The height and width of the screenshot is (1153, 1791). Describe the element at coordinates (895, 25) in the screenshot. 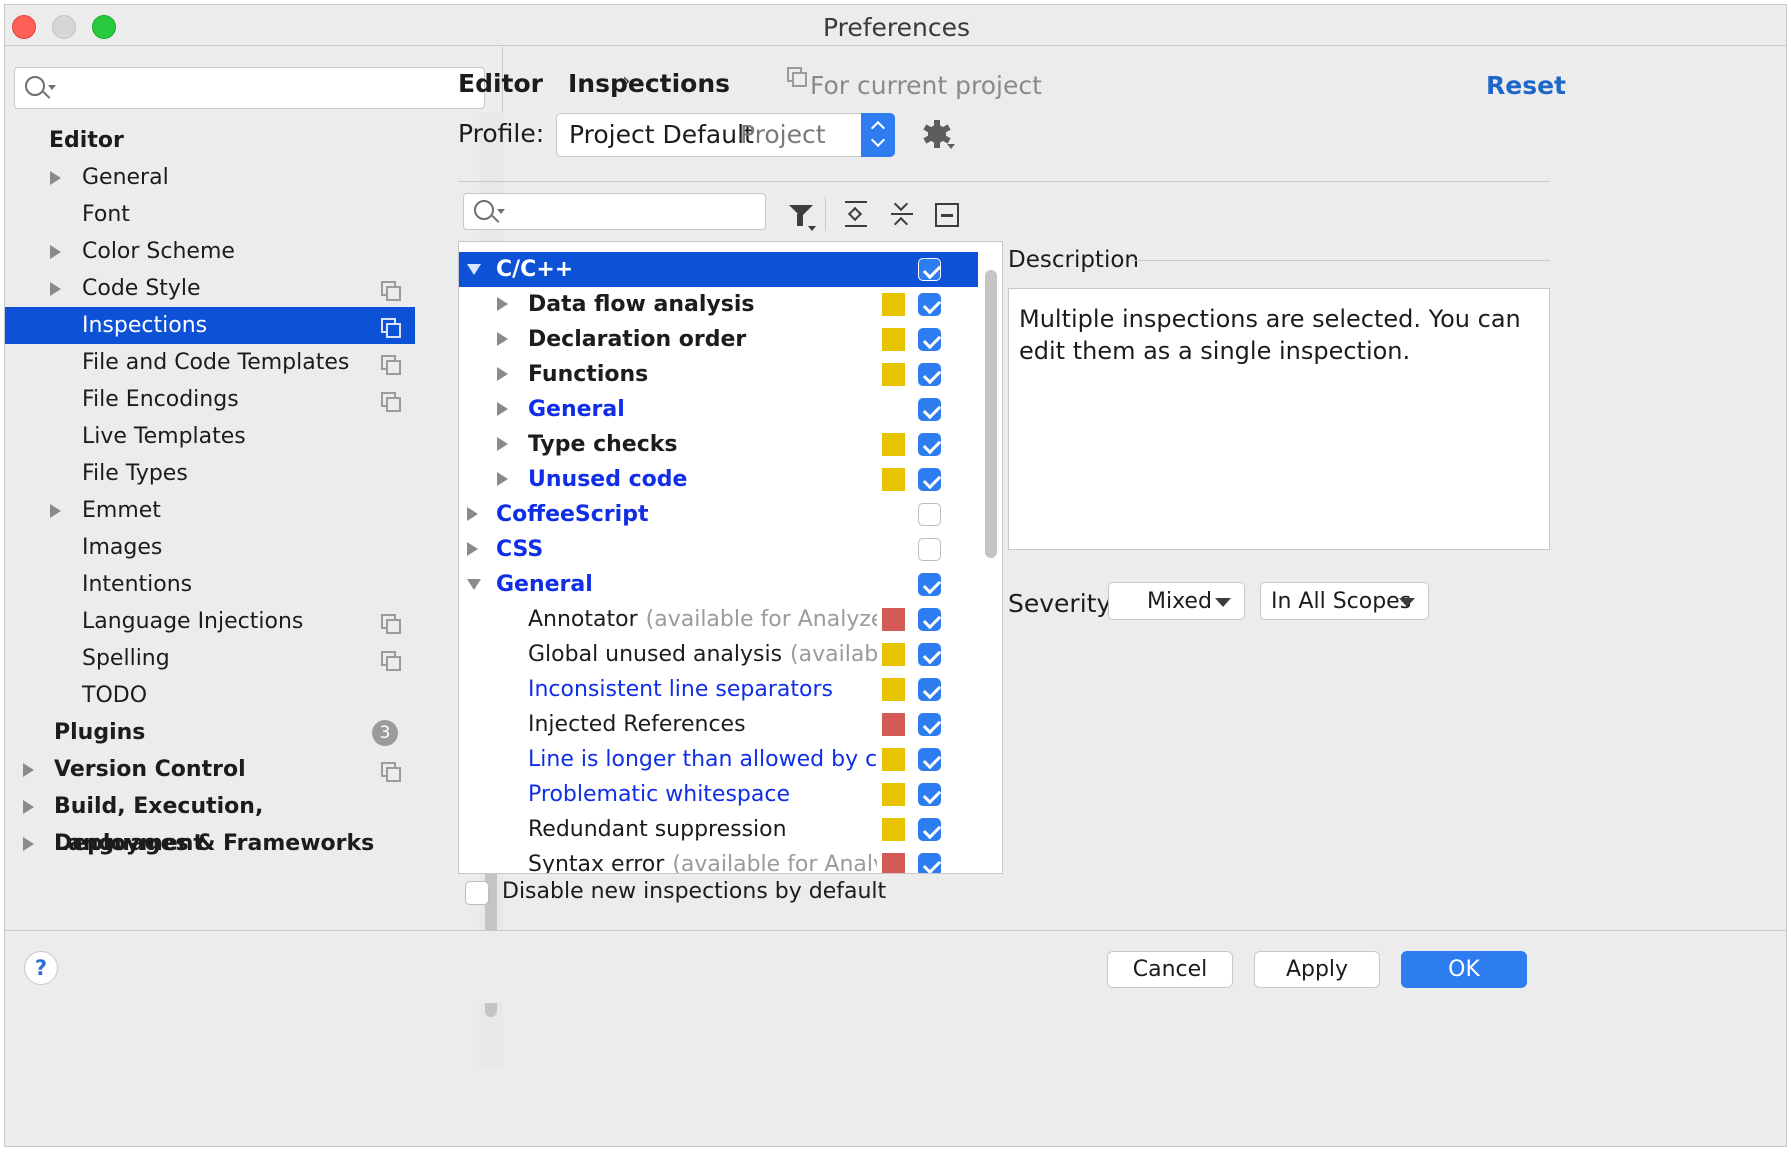

I see `title-bar: Preferences` at that location.